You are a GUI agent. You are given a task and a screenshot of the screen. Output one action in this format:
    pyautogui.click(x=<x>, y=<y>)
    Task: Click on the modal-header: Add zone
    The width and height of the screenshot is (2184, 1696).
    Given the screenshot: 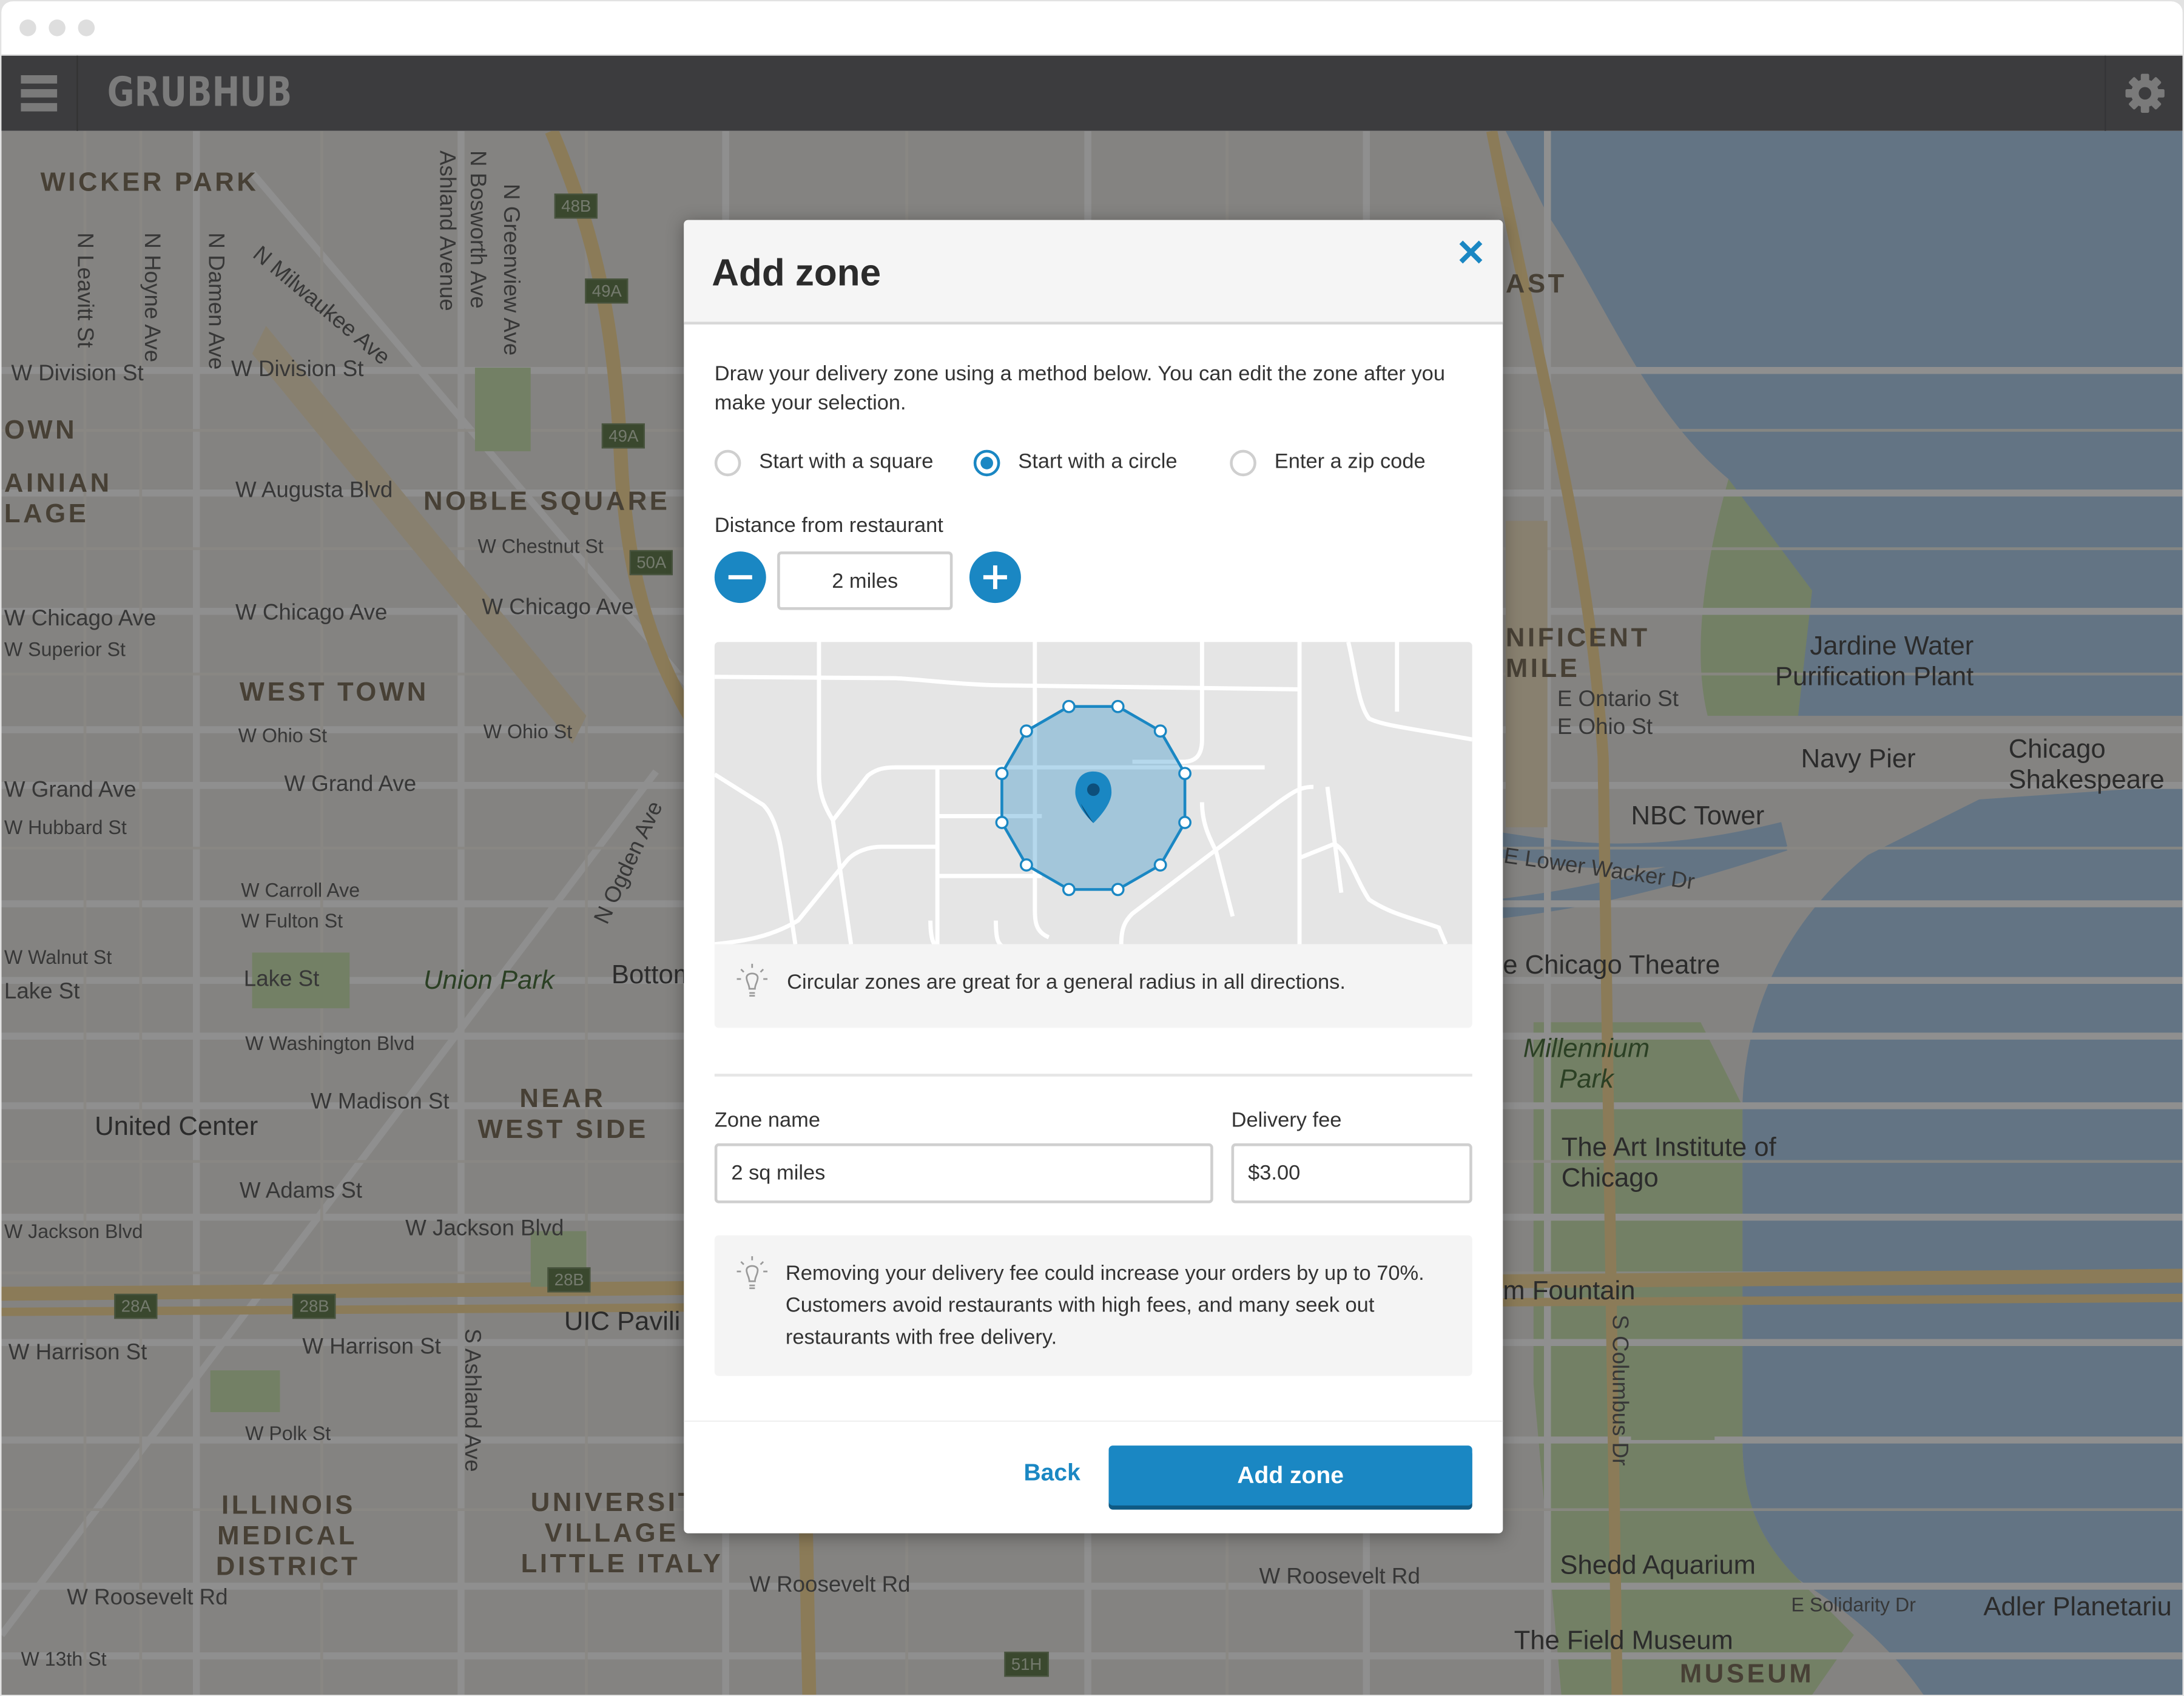 What is the action you would take?
    pyautogui.click(x=1093, y=272)
    